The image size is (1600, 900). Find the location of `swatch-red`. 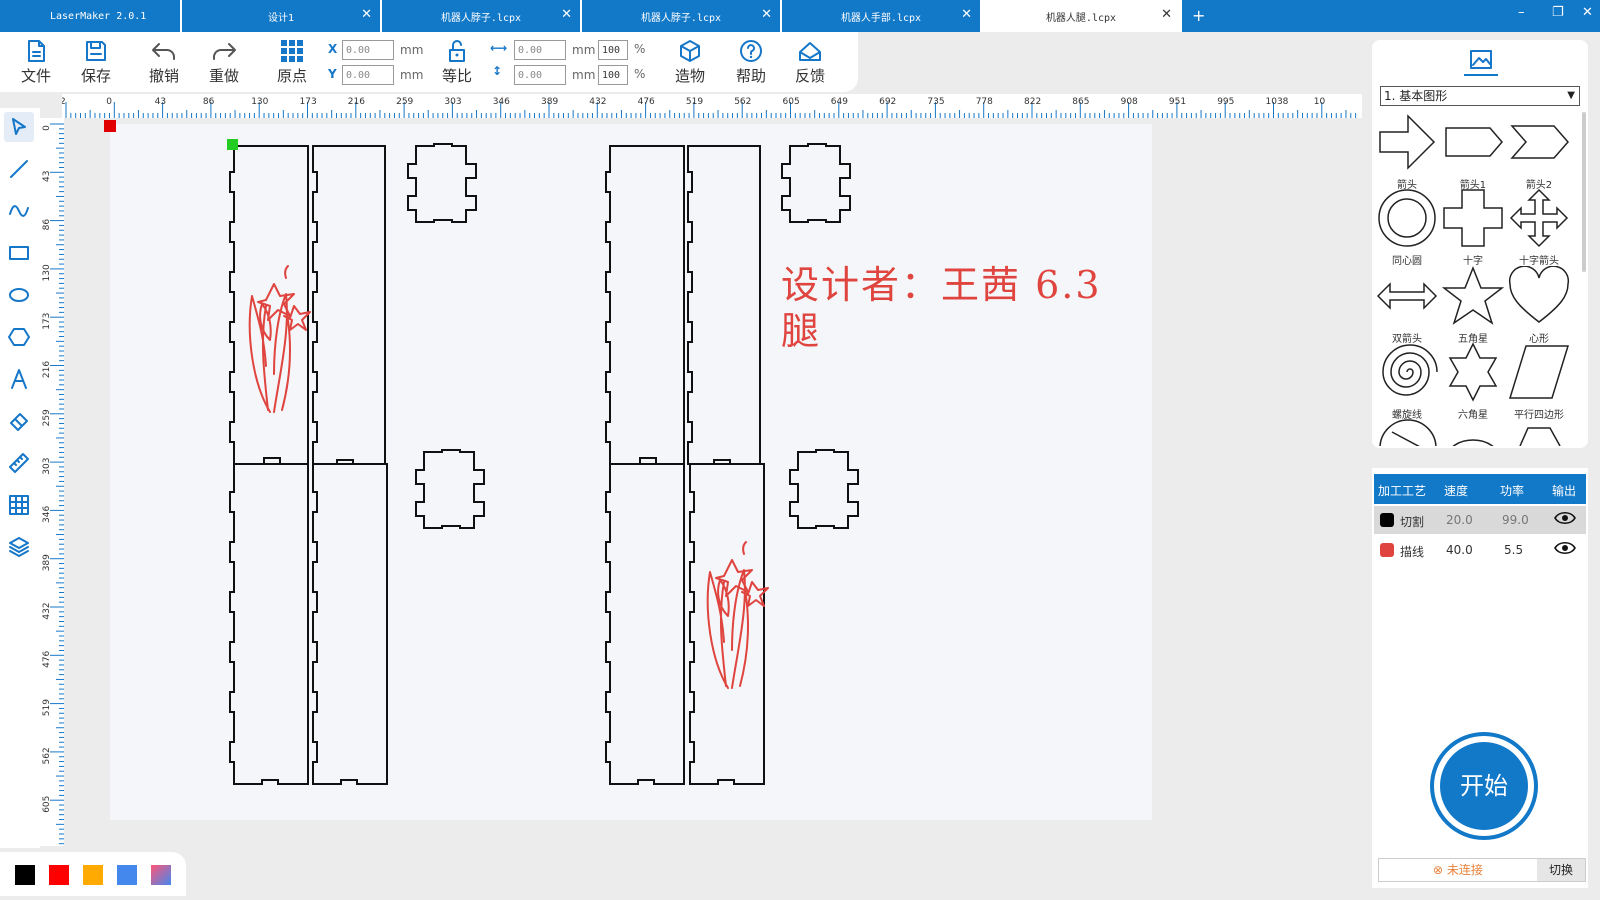

swatch-red is located at coordinates (59, 875).